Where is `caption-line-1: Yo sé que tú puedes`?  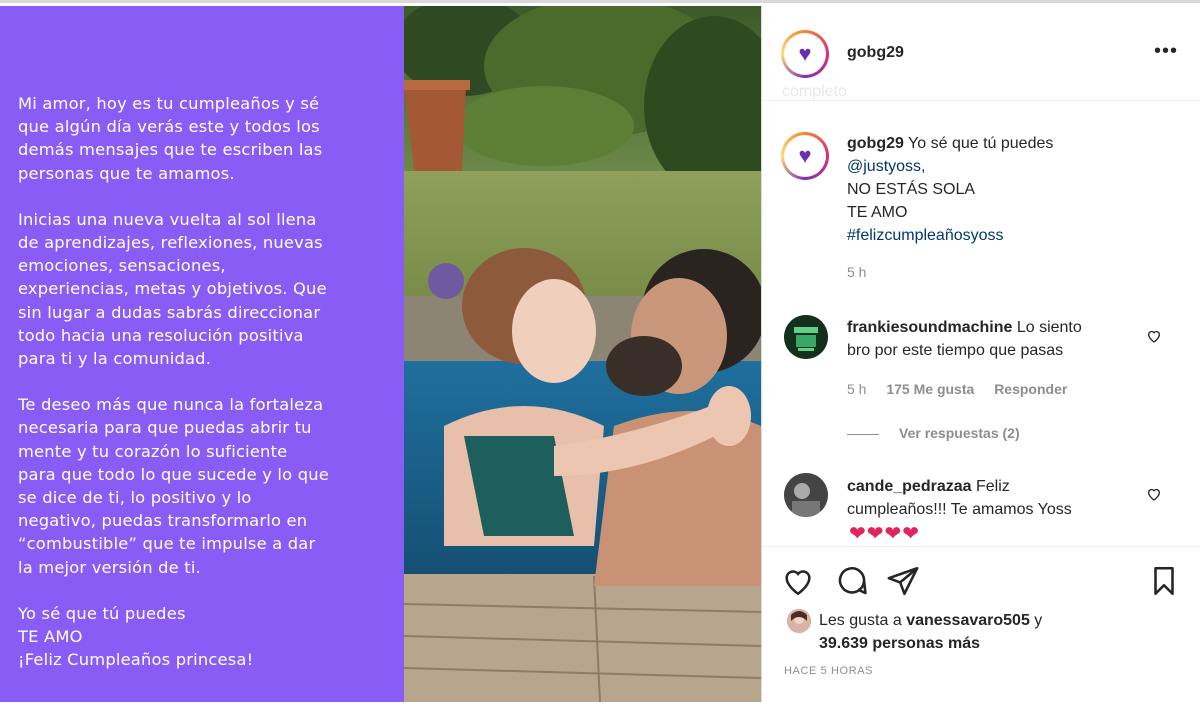
caption-line-1: Yo sé que tú puedes is located at coordinates (981, 143).